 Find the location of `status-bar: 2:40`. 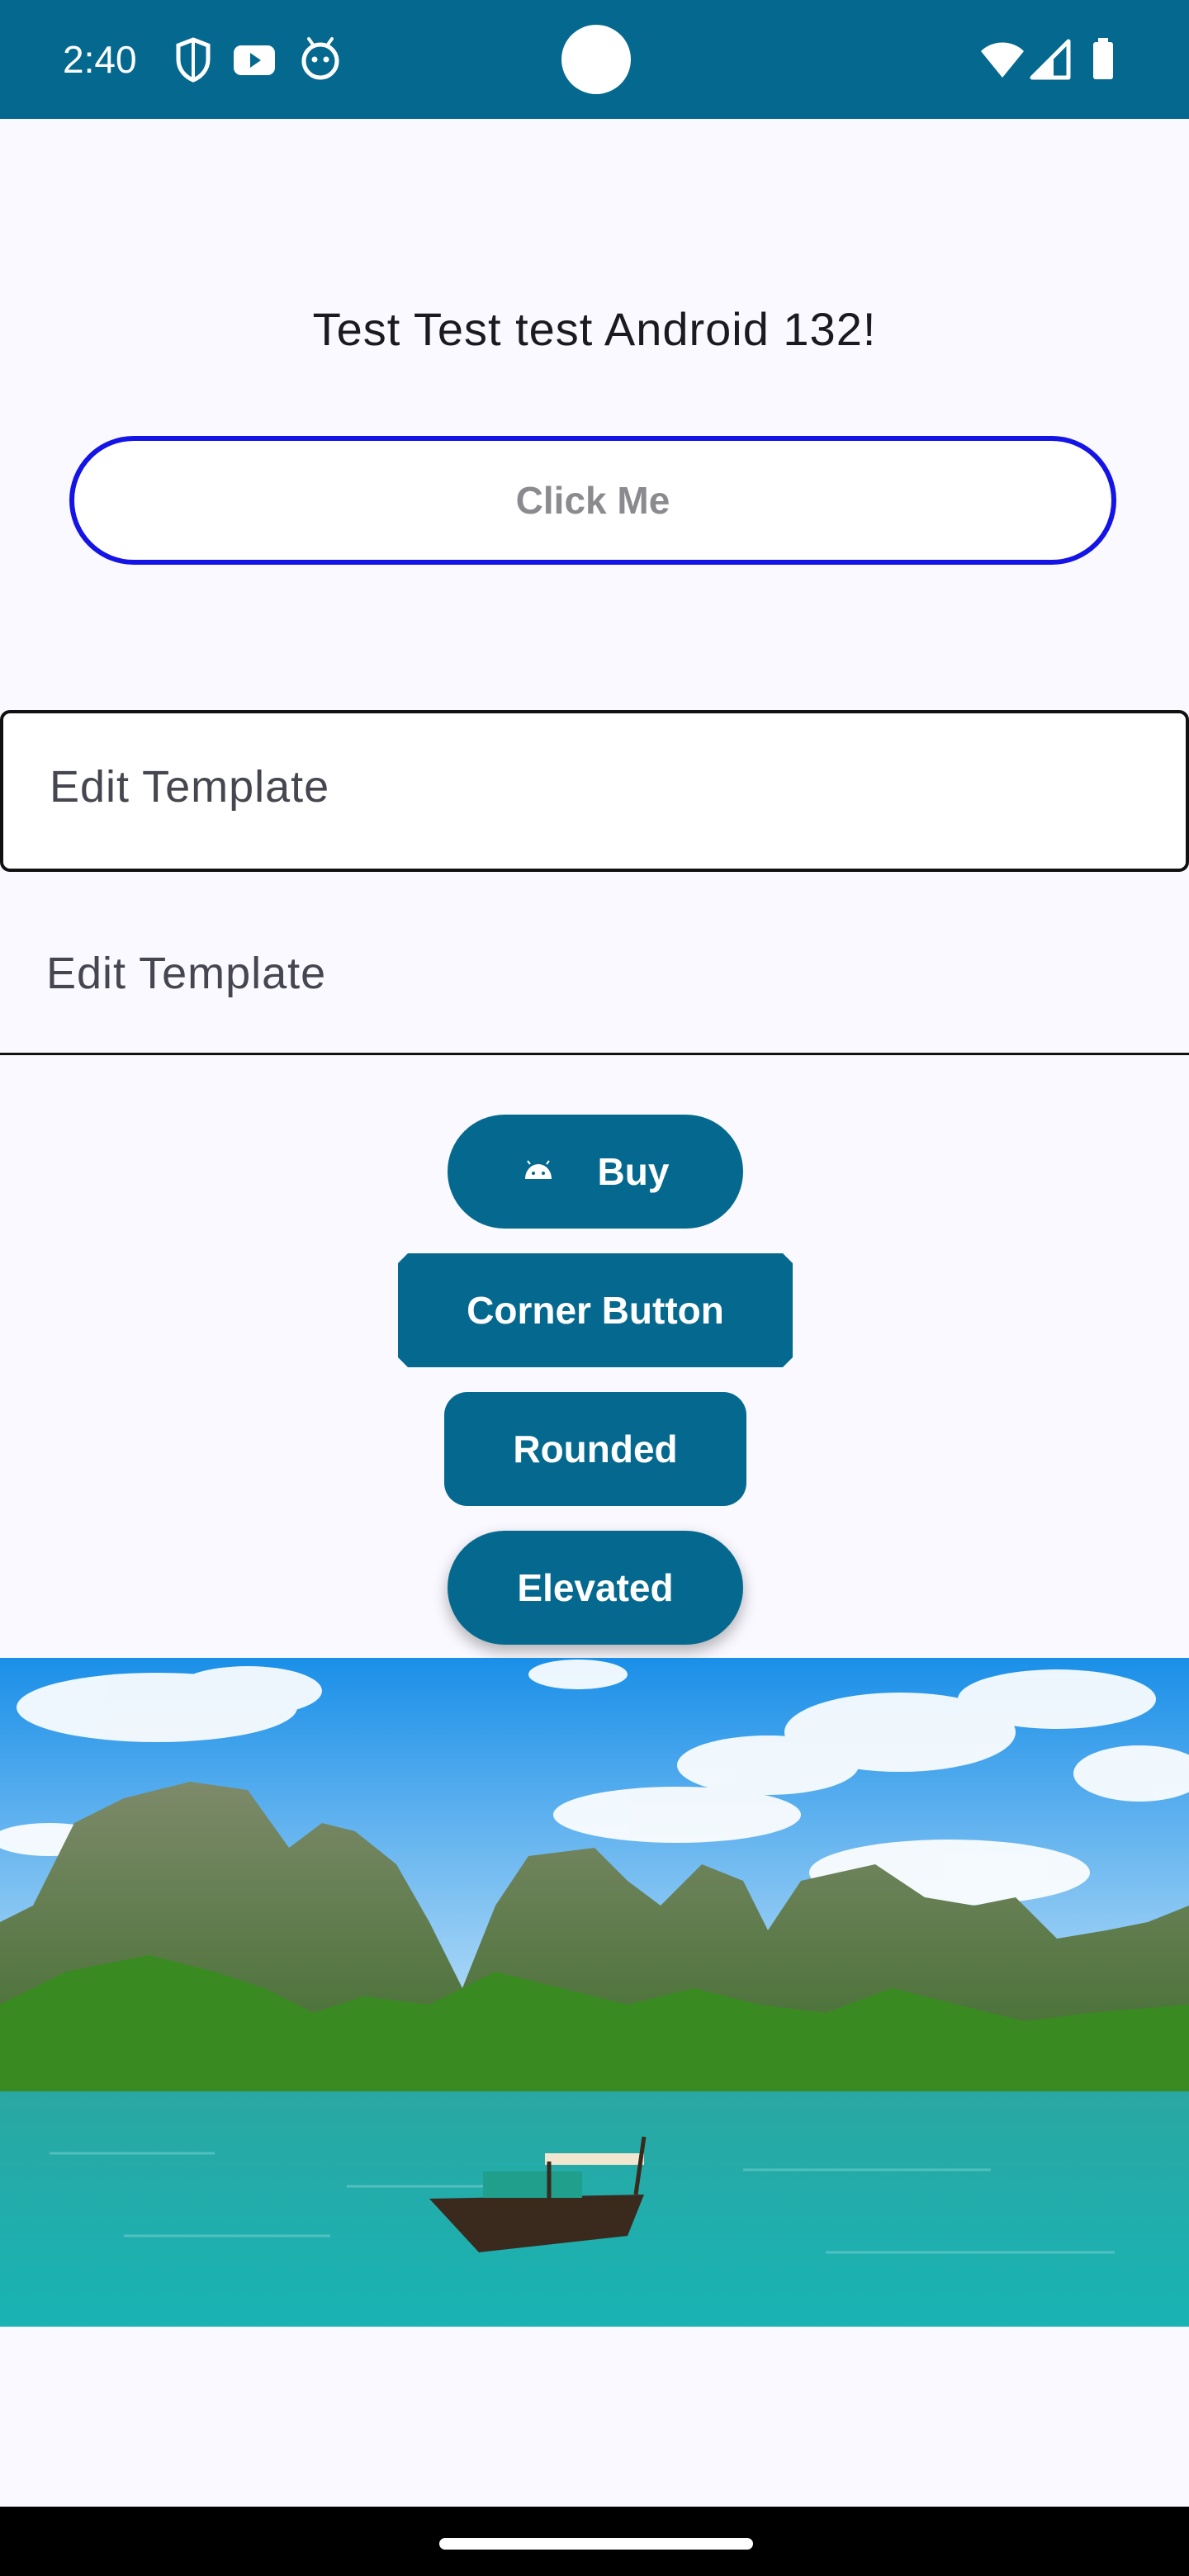

status-bar: 2:40 is located at coordinates (594, 59).